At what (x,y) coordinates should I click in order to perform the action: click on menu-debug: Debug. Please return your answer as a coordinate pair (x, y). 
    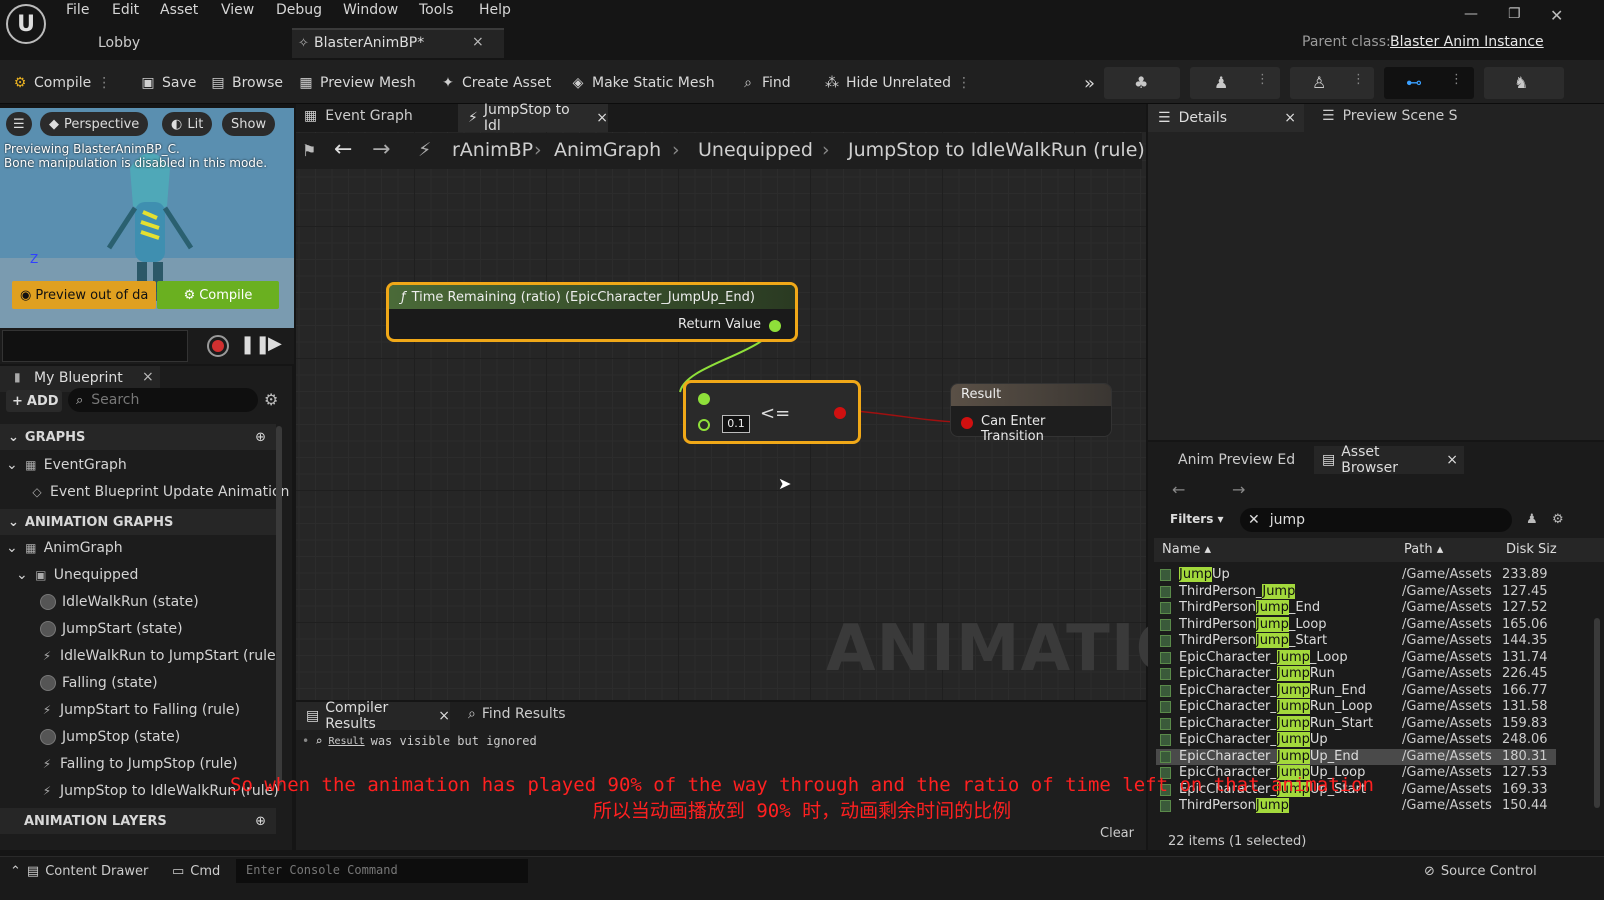
    Looking at the image, I should click on (299, 12).